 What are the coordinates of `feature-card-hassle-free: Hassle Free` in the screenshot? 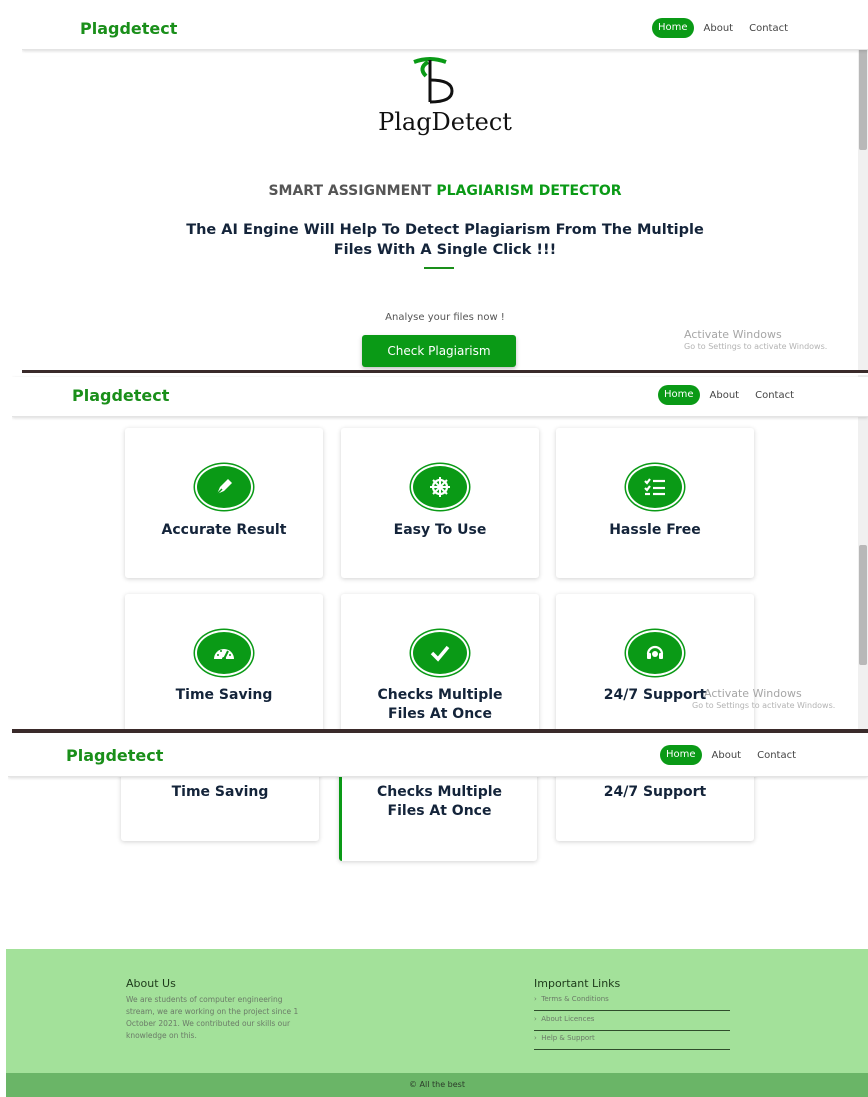 It's located at (655, 503).